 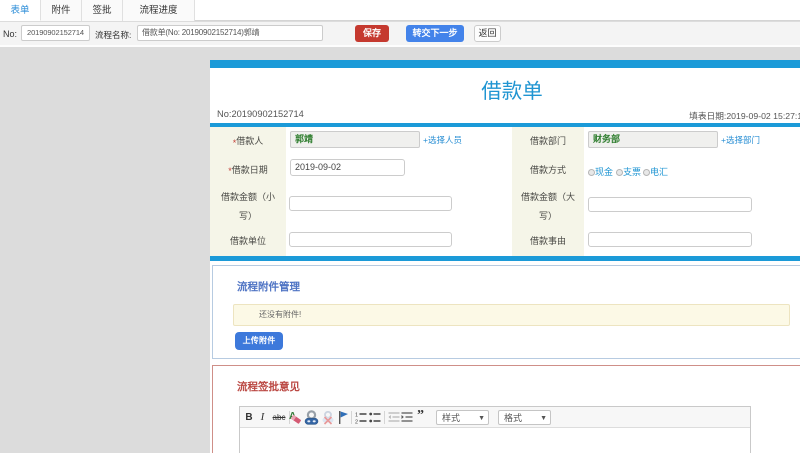 I want to click on svg-text: 2, so click(x=356, y=421).